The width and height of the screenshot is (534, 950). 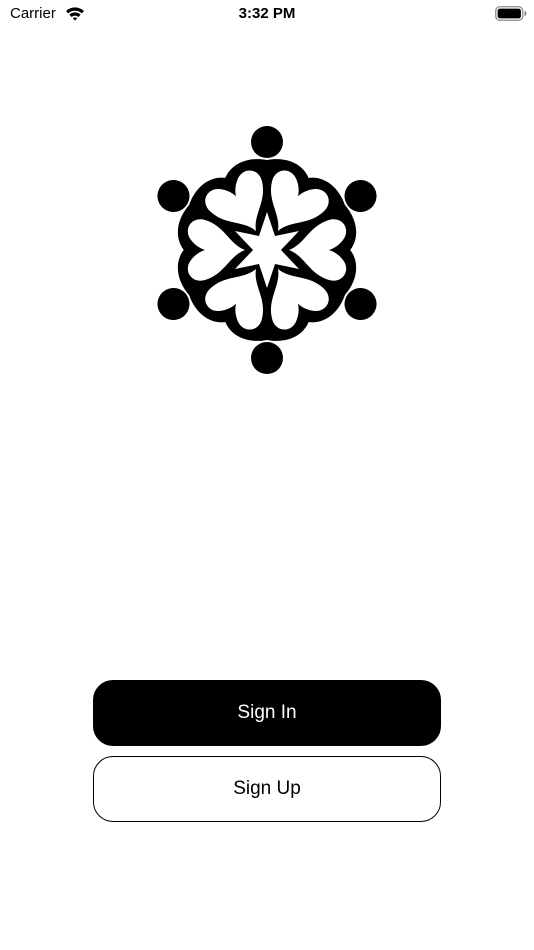 I want to click on sign-in-label: Sign In, so click(x=267, y=712).